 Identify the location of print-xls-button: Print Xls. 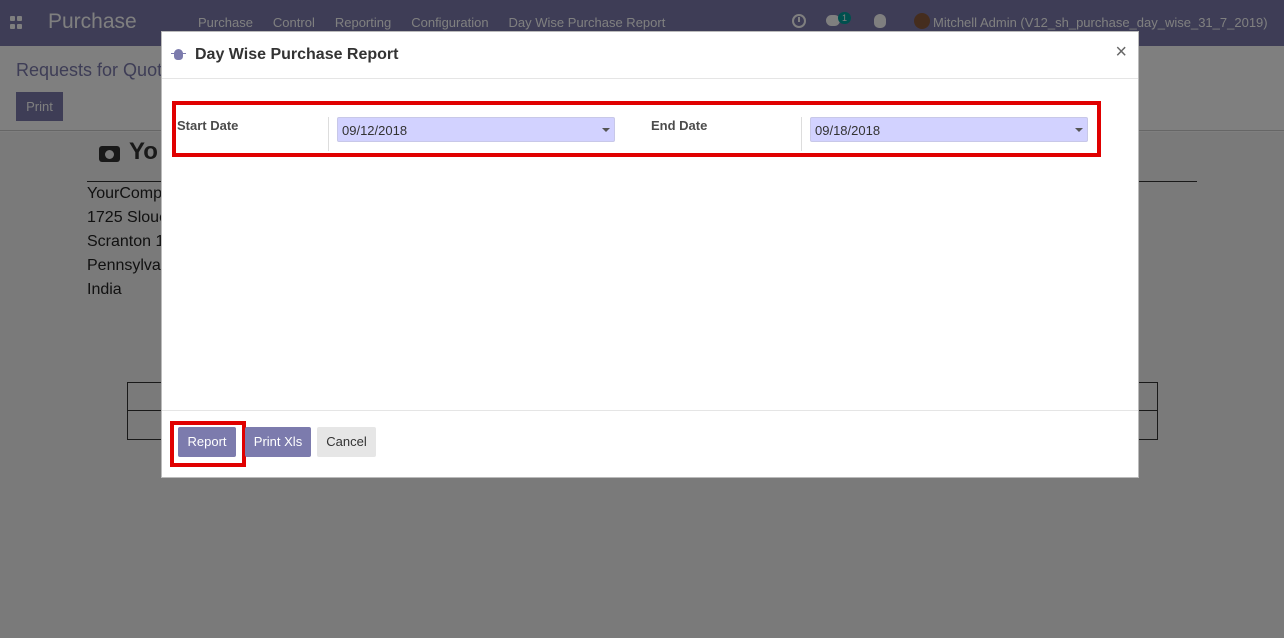
(278, 442).